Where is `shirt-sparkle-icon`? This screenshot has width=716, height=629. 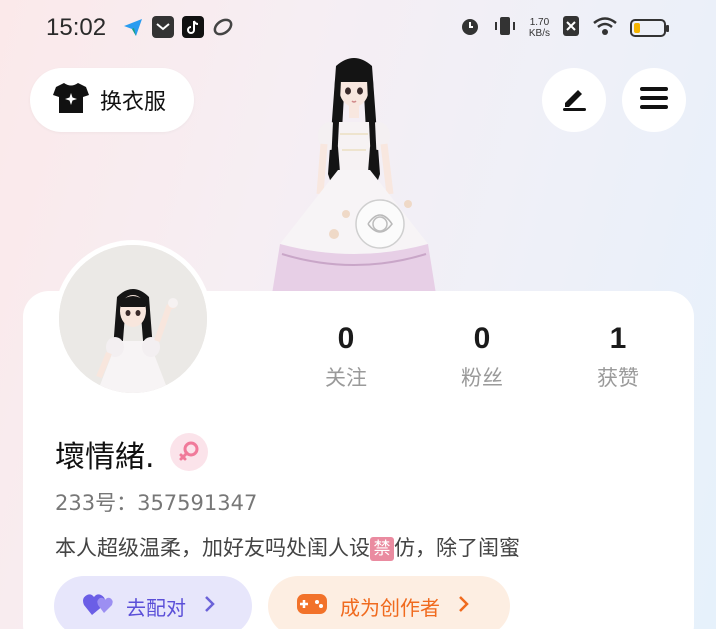 shirt-sparkle-icon is located at coordinates (71, 100).